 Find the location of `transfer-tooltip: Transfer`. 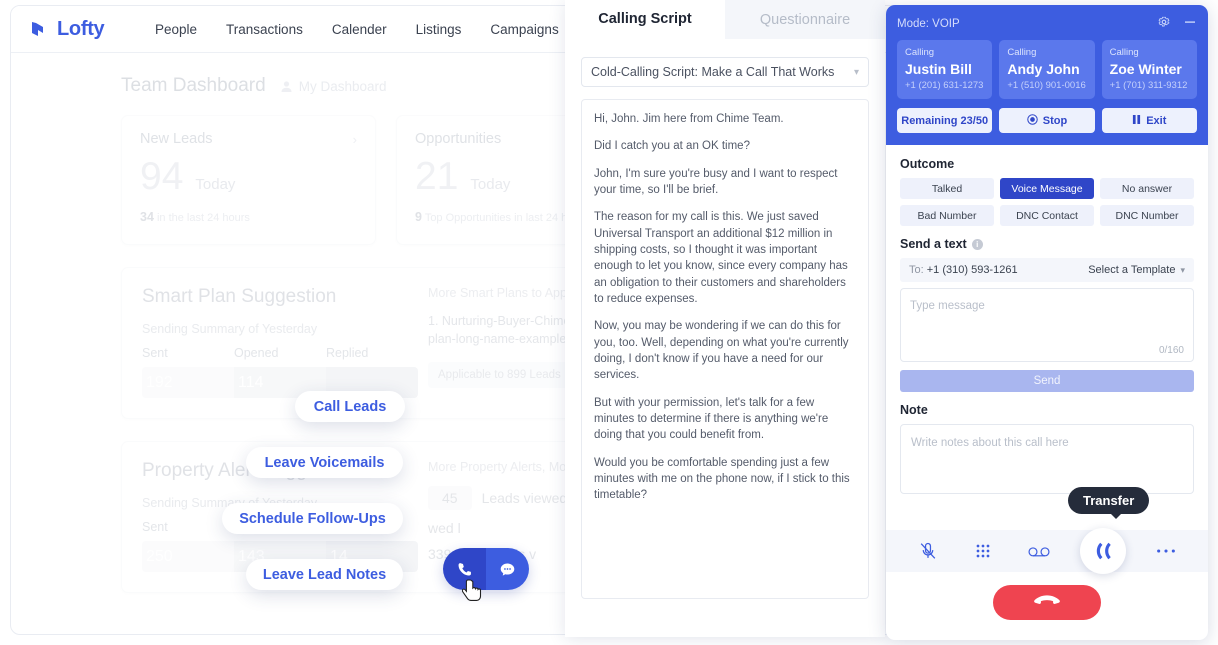

transfer-tooltip: Transfer is located at coordinates (1109, 503).